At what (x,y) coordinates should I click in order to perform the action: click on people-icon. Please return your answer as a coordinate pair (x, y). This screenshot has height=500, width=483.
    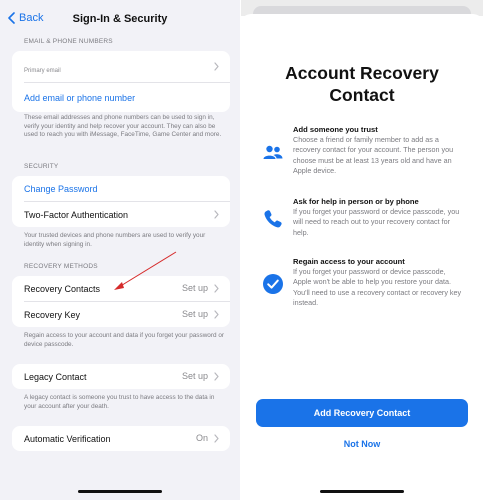
    Looking at the image, I should click on (273, 152).